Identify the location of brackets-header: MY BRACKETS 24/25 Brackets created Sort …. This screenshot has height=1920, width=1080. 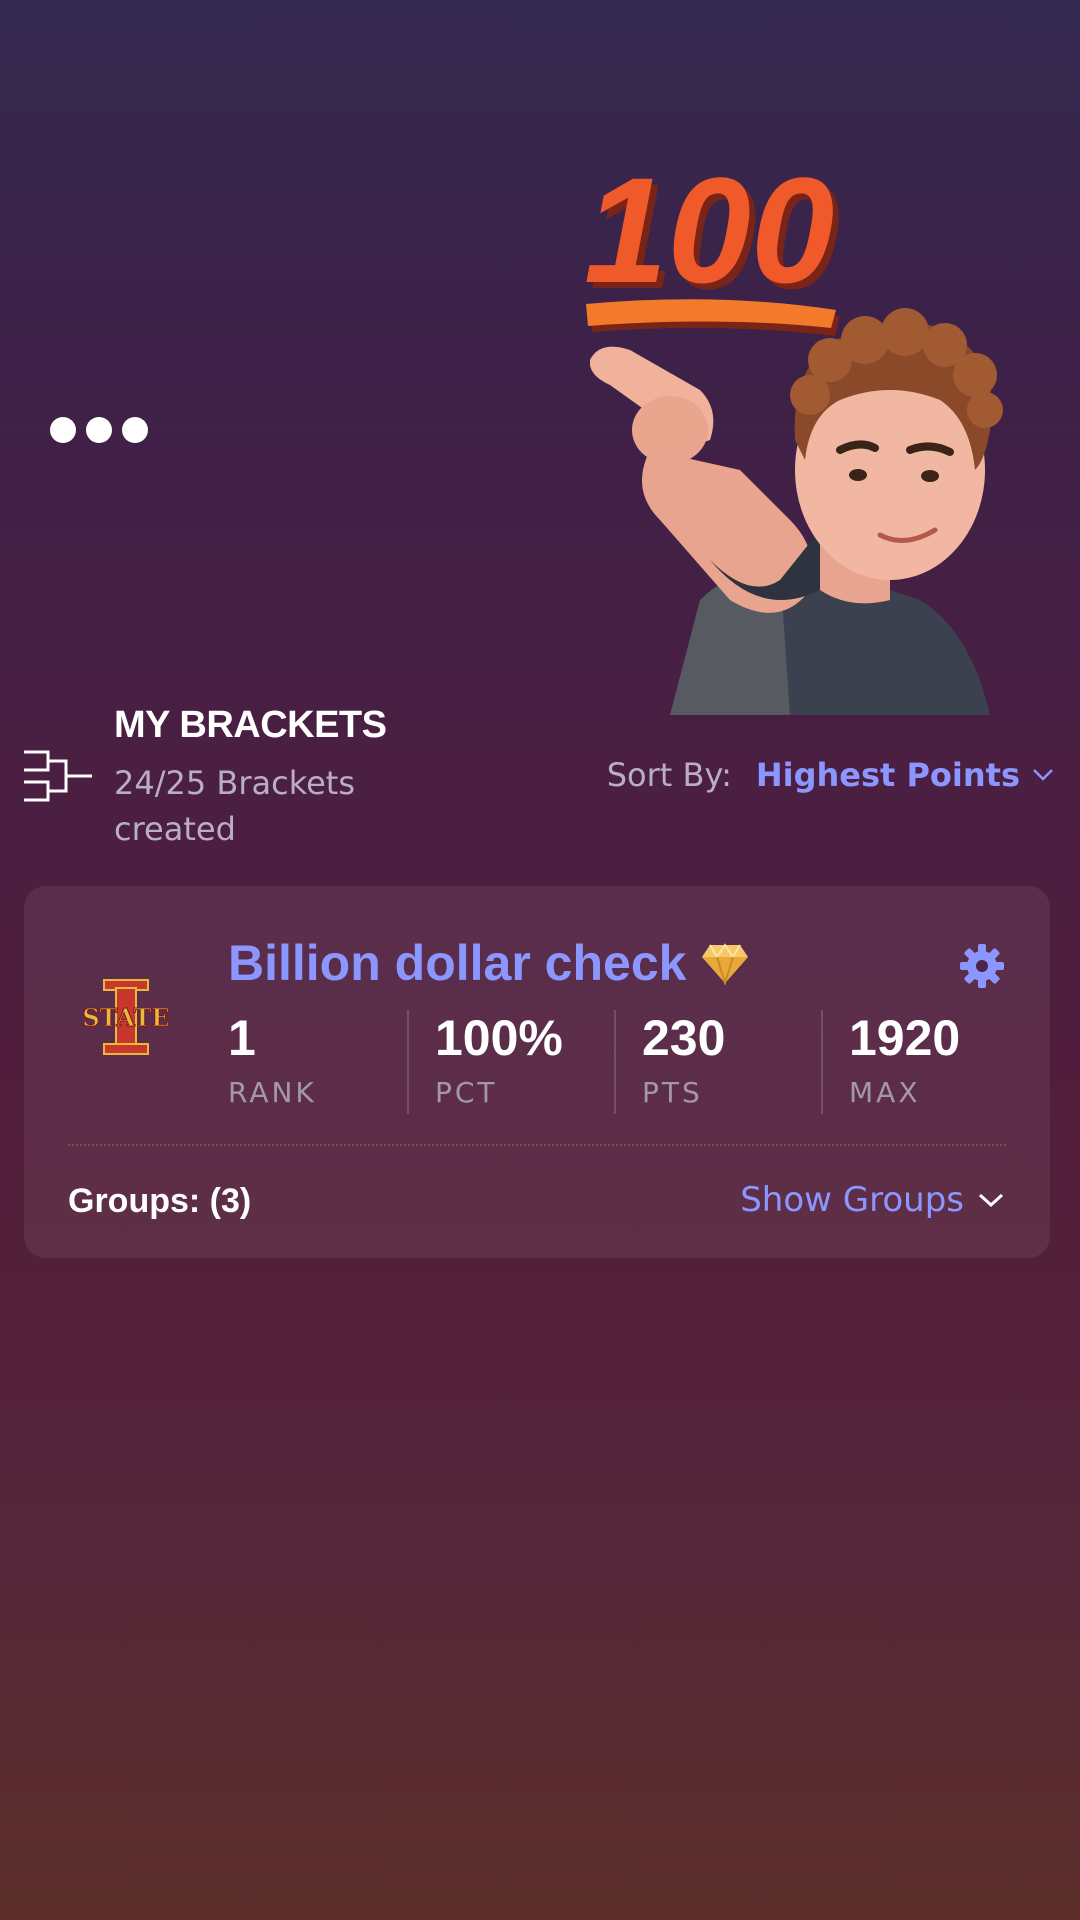
(540, 775).